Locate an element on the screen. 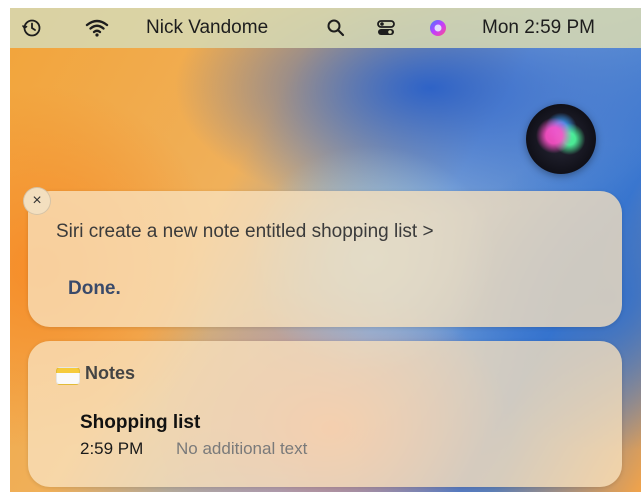 Image resolution: width=641 pixels, height=492 pixels. notes-icon is located at coordinates (68, 376).